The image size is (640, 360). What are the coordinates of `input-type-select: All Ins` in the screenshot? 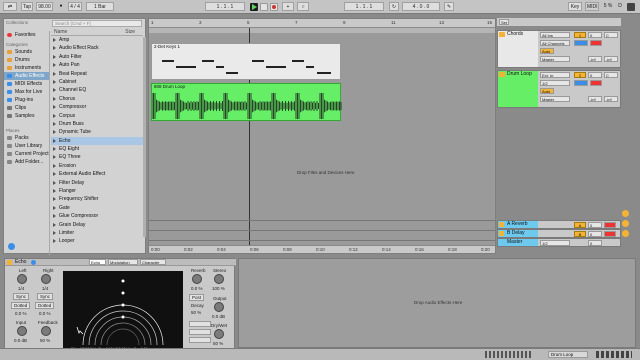 It's located at (555, 35).